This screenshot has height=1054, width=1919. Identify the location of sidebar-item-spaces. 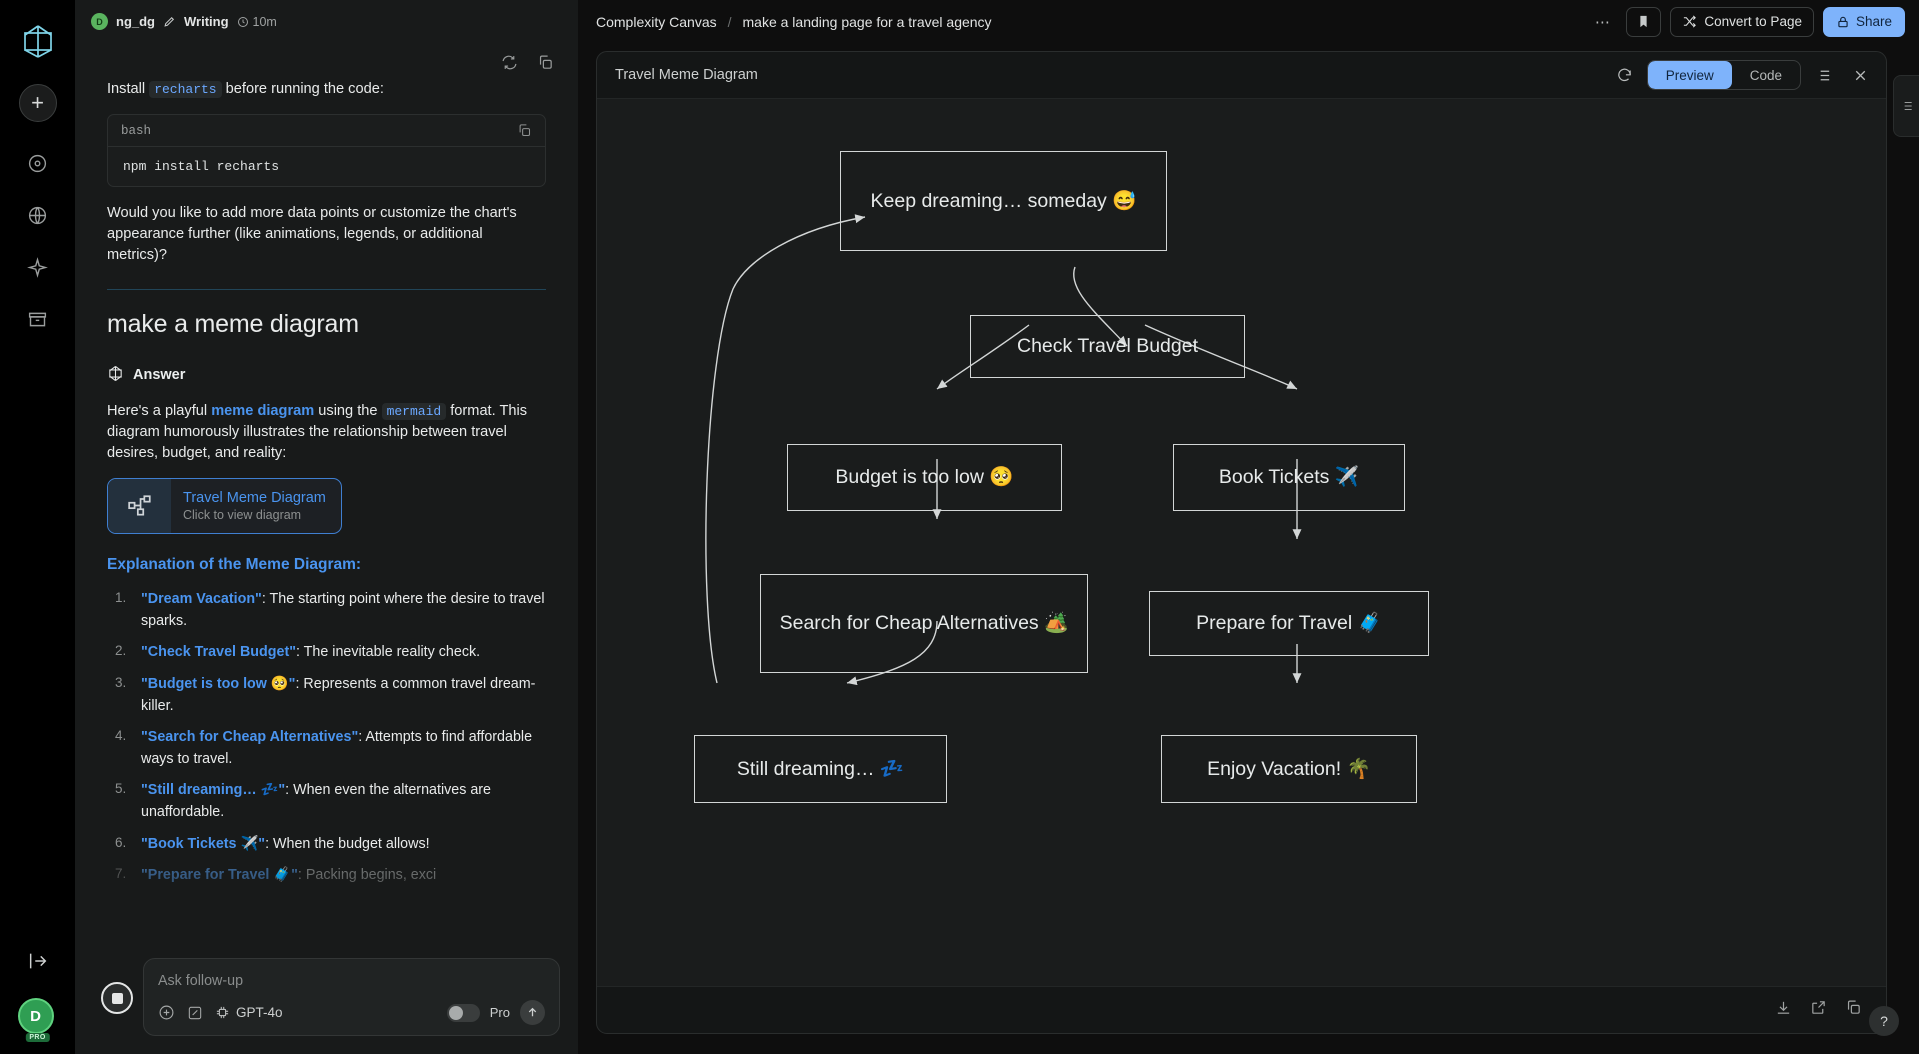
(38, 215).